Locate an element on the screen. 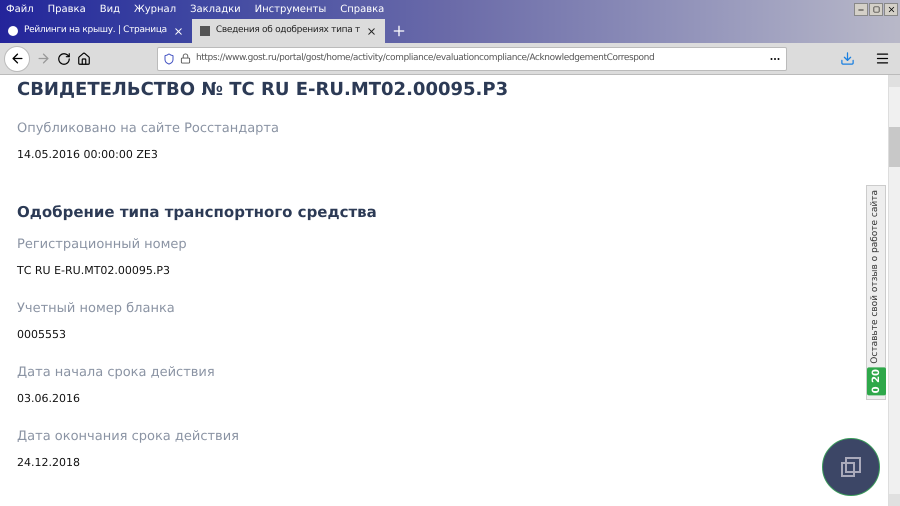 The width and height of the screenshot is (900, 506). address-bar: https://www.gost.ru/portal/gost/home/activity/compliance/evaluationcompliance/AcknowledgementCorrespond is located at coordinates (472, 58).